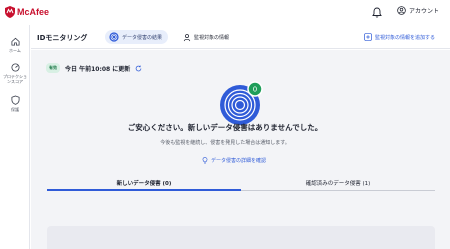 The image size is (450, 249). I want to click on refresh-icon, so click(138, 68).